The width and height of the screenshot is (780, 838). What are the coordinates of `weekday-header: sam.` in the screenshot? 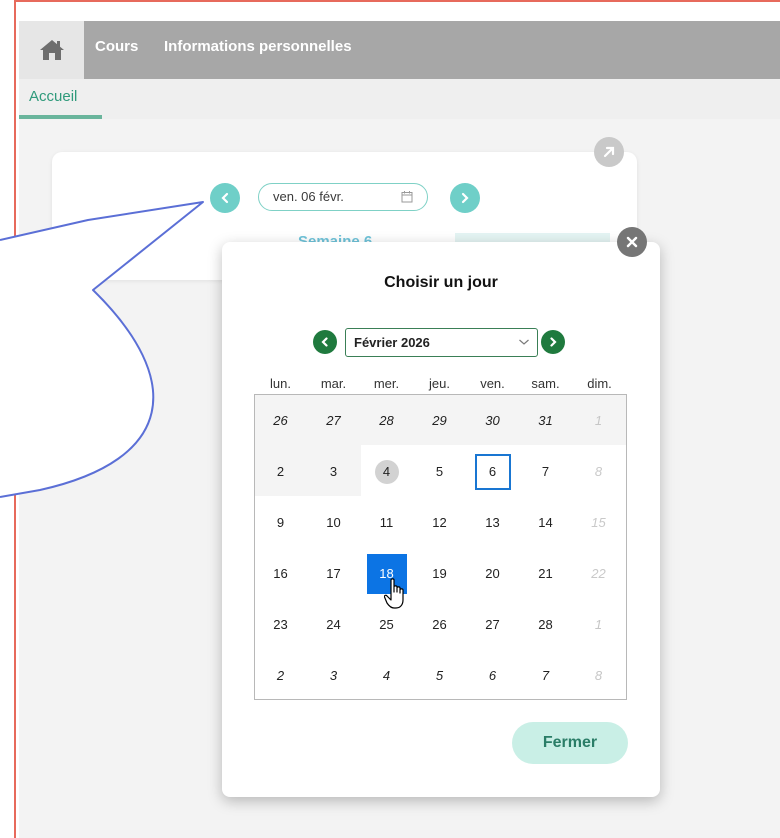 It's located at (545, 383).